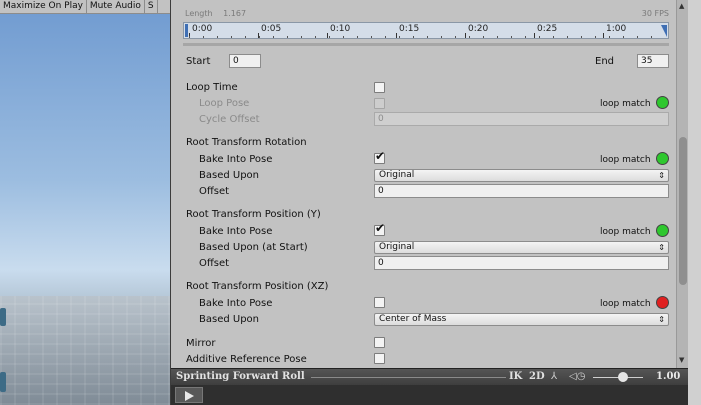 Image resolution: width=701 pixels, height=405 pixels. Describe the element at coordinates (214, 191) in the screenshot. I see `rotation-offset-label: Offset` at that location.